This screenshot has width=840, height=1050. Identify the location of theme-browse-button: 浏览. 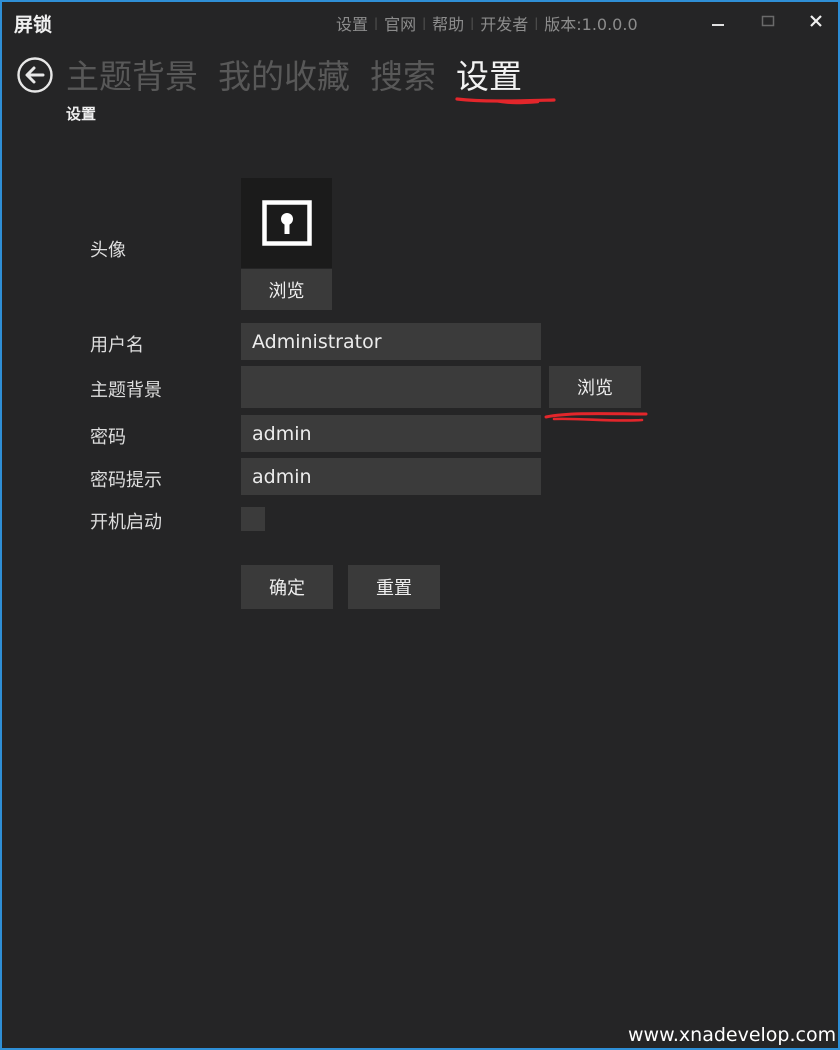
(595, 387).